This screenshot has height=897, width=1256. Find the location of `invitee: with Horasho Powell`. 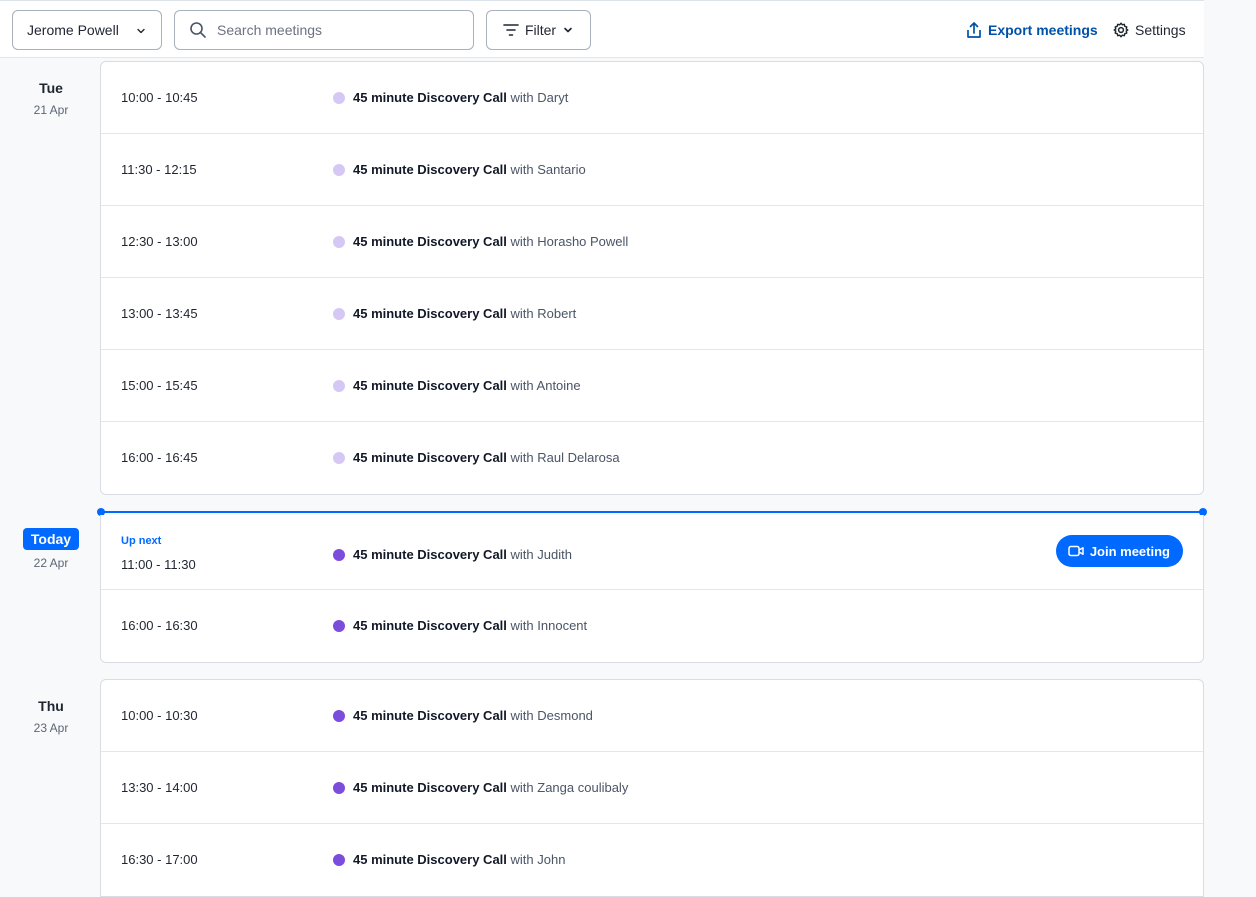

invitee: with Horasho Powell is located at coordinates (569, 241).